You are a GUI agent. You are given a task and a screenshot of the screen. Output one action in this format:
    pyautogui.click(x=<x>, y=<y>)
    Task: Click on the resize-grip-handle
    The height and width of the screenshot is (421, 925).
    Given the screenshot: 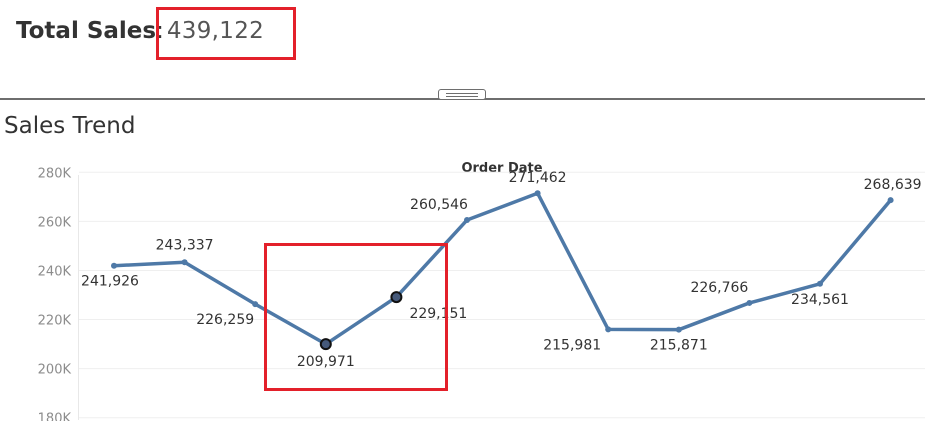 What is the action you would take?
    pyautogui.click(x=462, y=94)
    